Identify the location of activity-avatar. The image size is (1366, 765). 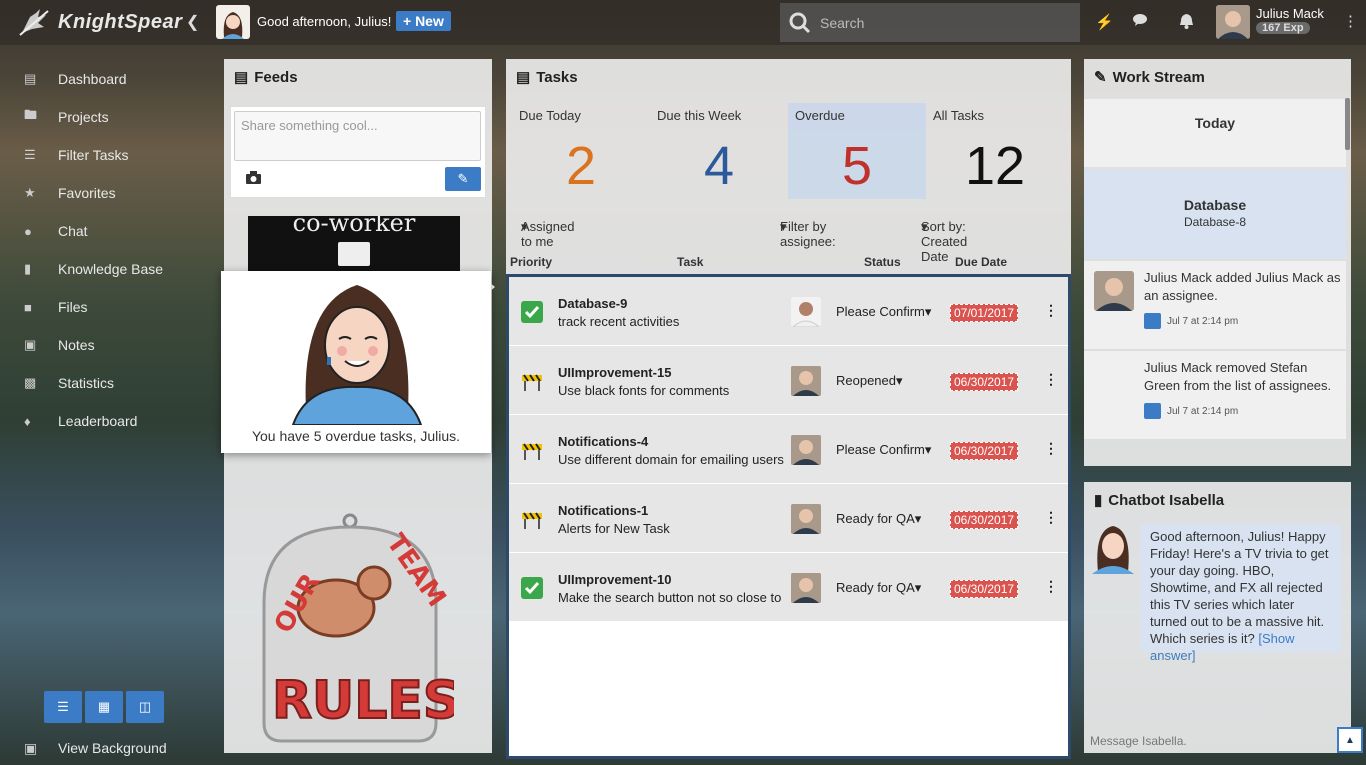
(1114, 291).